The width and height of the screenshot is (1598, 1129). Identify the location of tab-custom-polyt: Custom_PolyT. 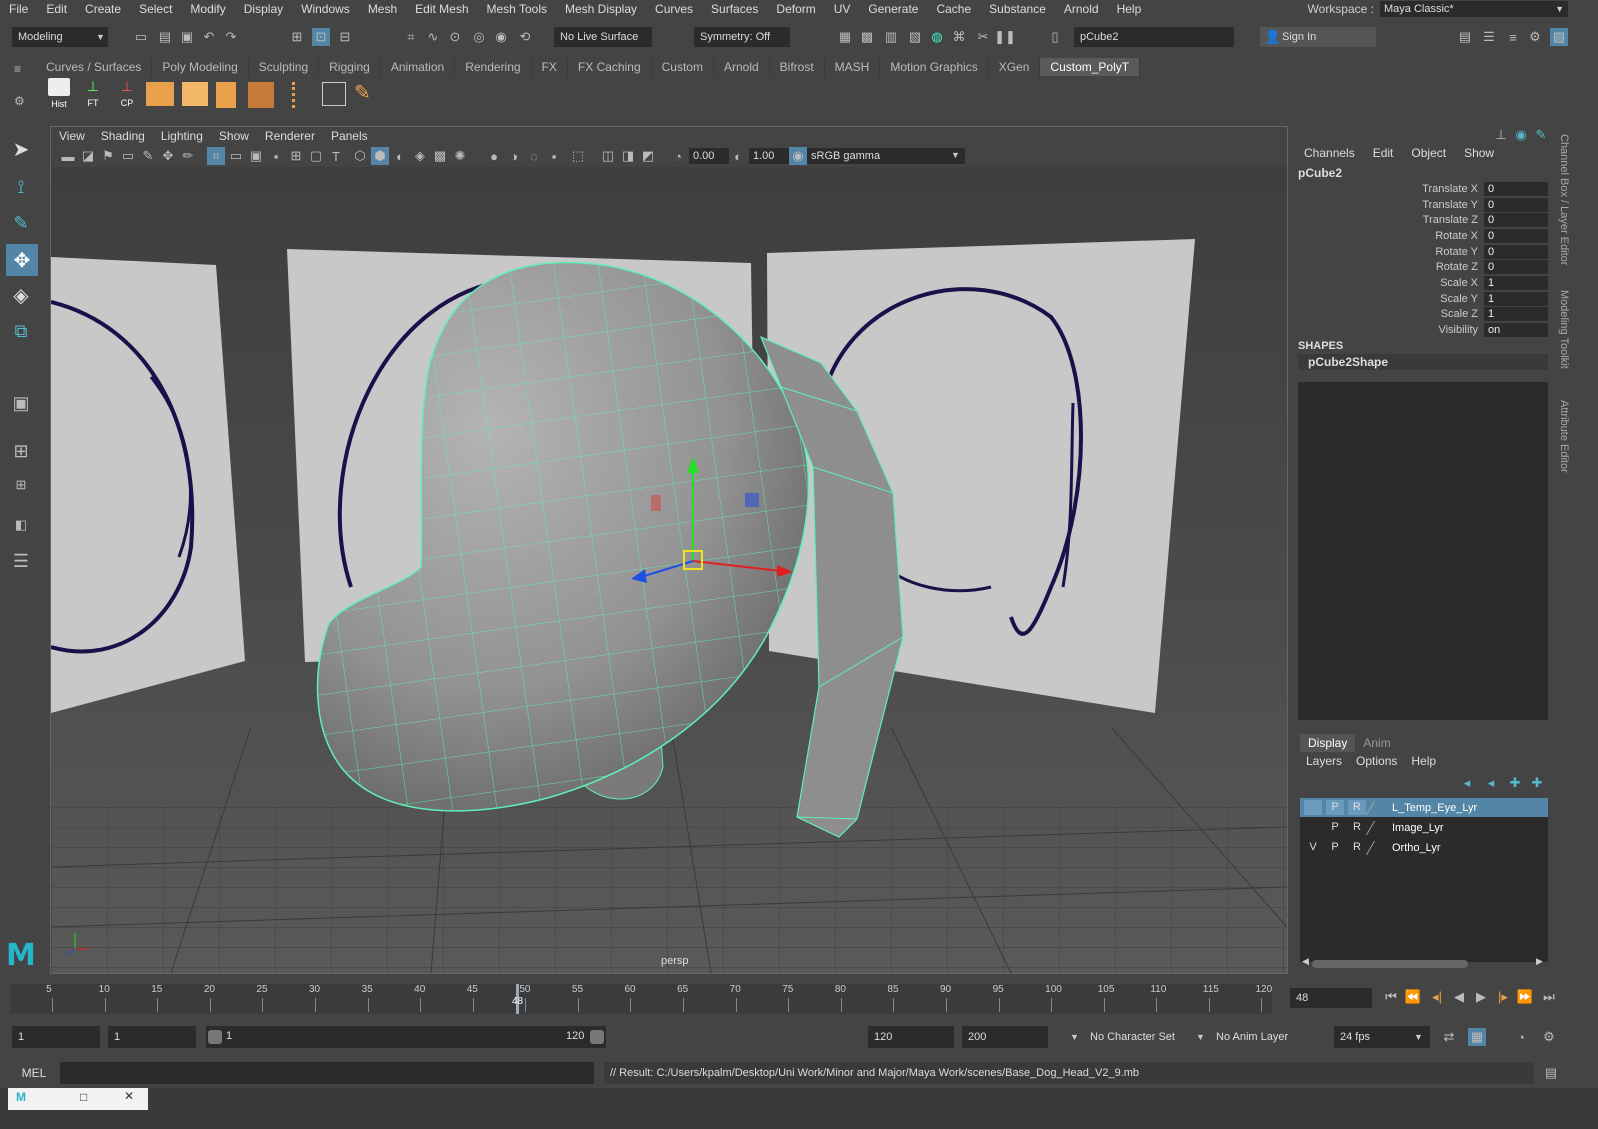
(1090, 67).